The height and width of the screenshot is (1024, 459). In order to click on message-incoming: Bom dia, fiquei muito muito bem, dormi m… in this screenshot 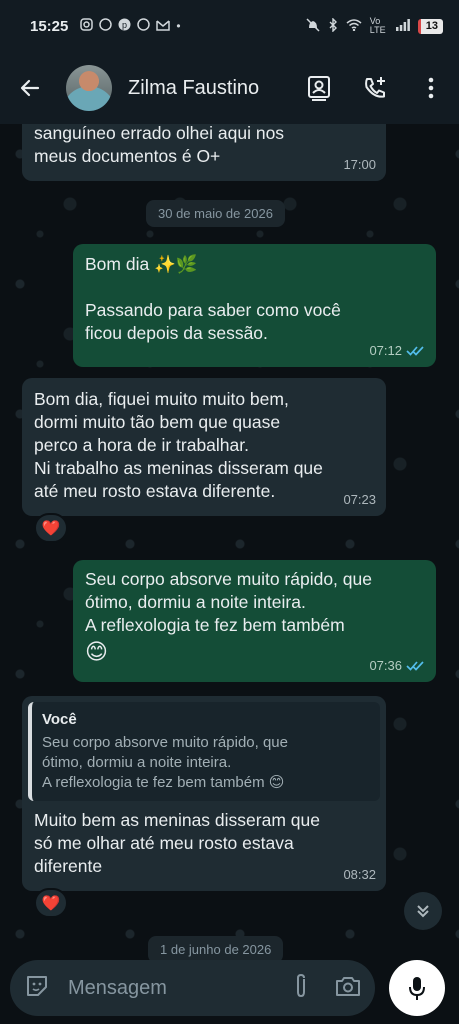, I will do `click(204, 447)`.